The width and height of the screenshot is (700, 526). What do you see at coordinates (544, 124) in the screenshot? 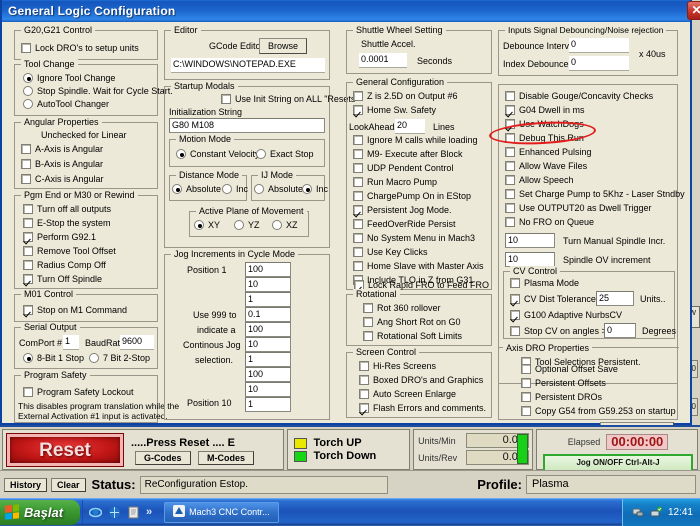
I see `checkbox-use-watchdogs: Use WatchDogs` at bounding box center [544, 124].